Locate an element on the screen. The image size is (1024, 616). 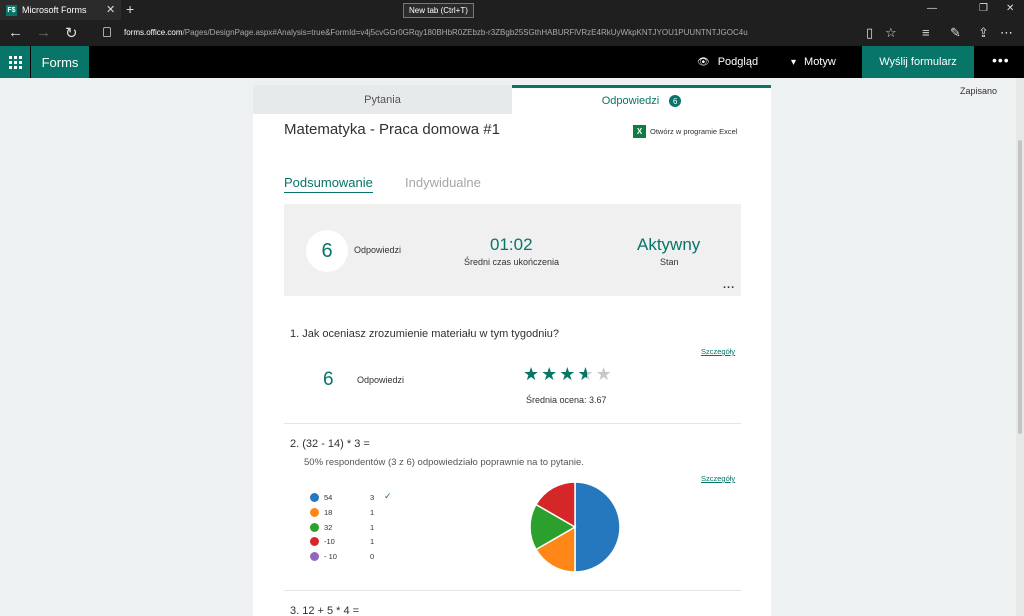
tab-summary: Podsumowanie is located at coordinates (328, 184).